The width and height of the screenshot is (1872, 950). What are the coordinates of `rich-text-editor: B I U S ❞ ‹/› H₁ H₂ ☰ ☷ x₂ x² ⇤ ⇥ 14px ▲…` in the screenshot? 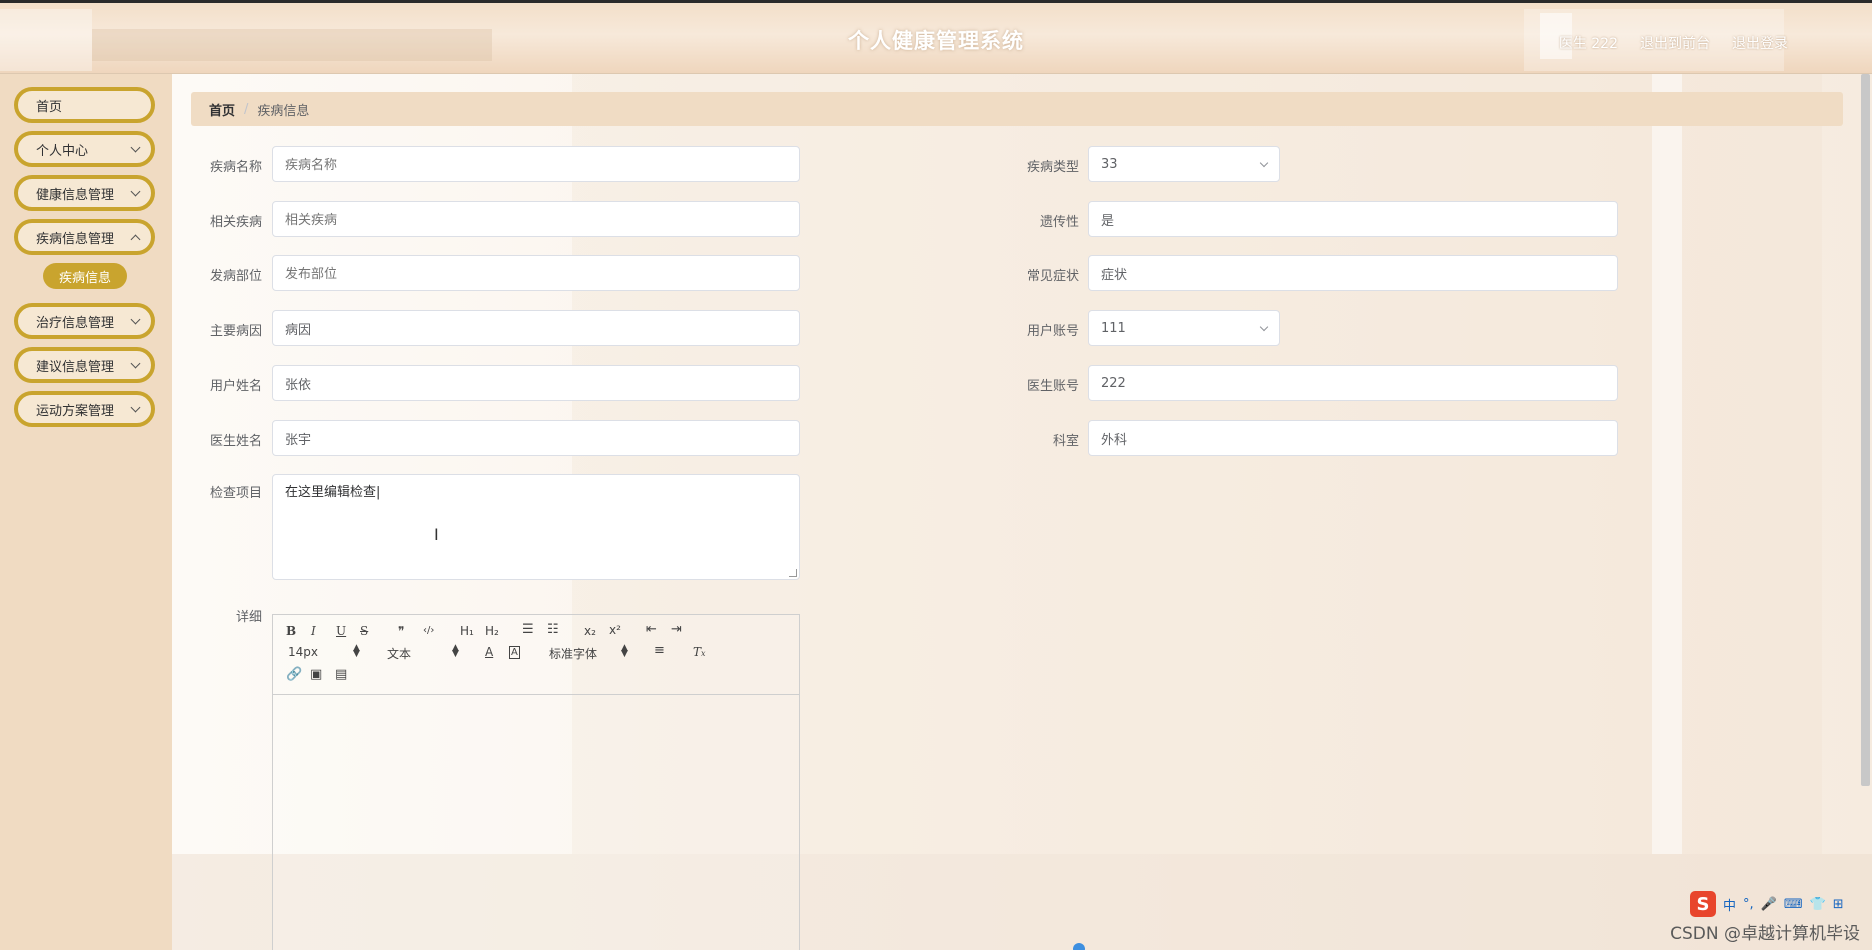 It's located at (536, 782).